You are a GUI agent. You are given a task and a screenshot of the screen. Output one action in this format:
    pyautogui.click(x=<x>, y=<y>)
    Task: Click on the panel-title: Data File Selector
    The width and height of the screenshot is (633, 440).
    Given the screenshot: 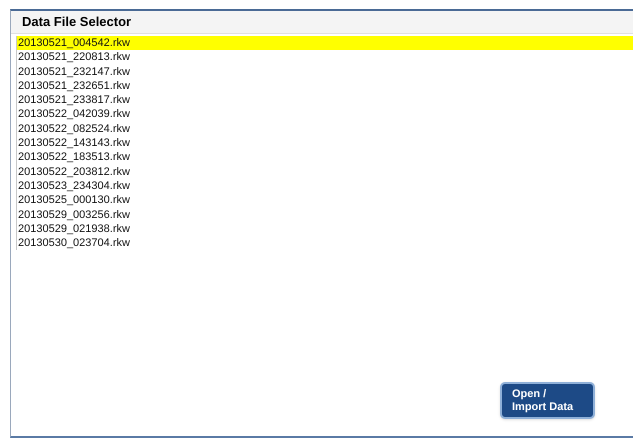 What is the action you would take?
    pyautogui.click(x=77, y=22)
    